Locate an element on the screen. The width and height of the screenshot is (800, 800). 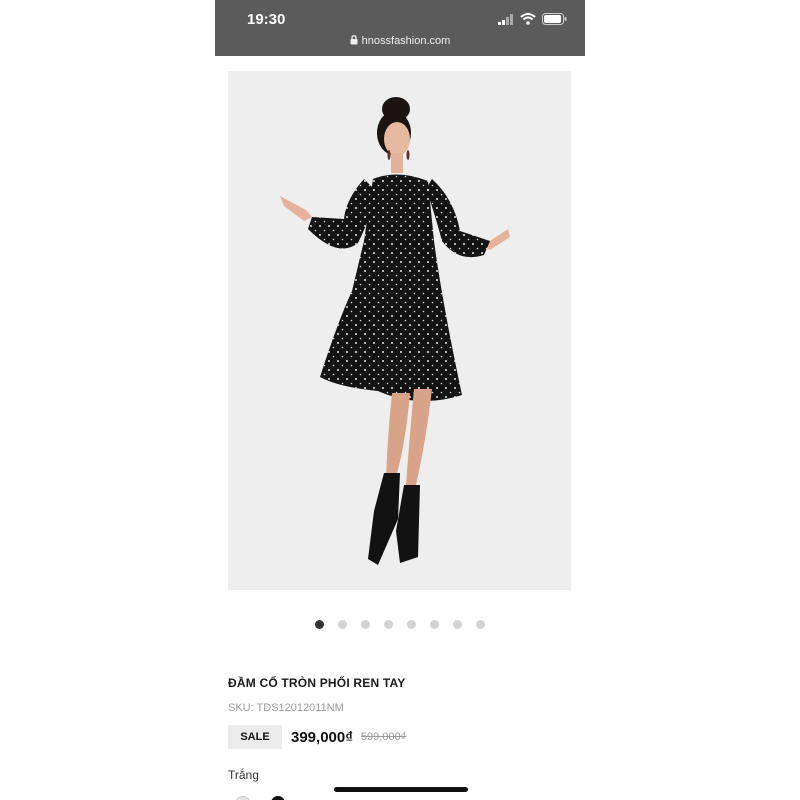
sale-badge: SALE is located at coordinates (255, 737).